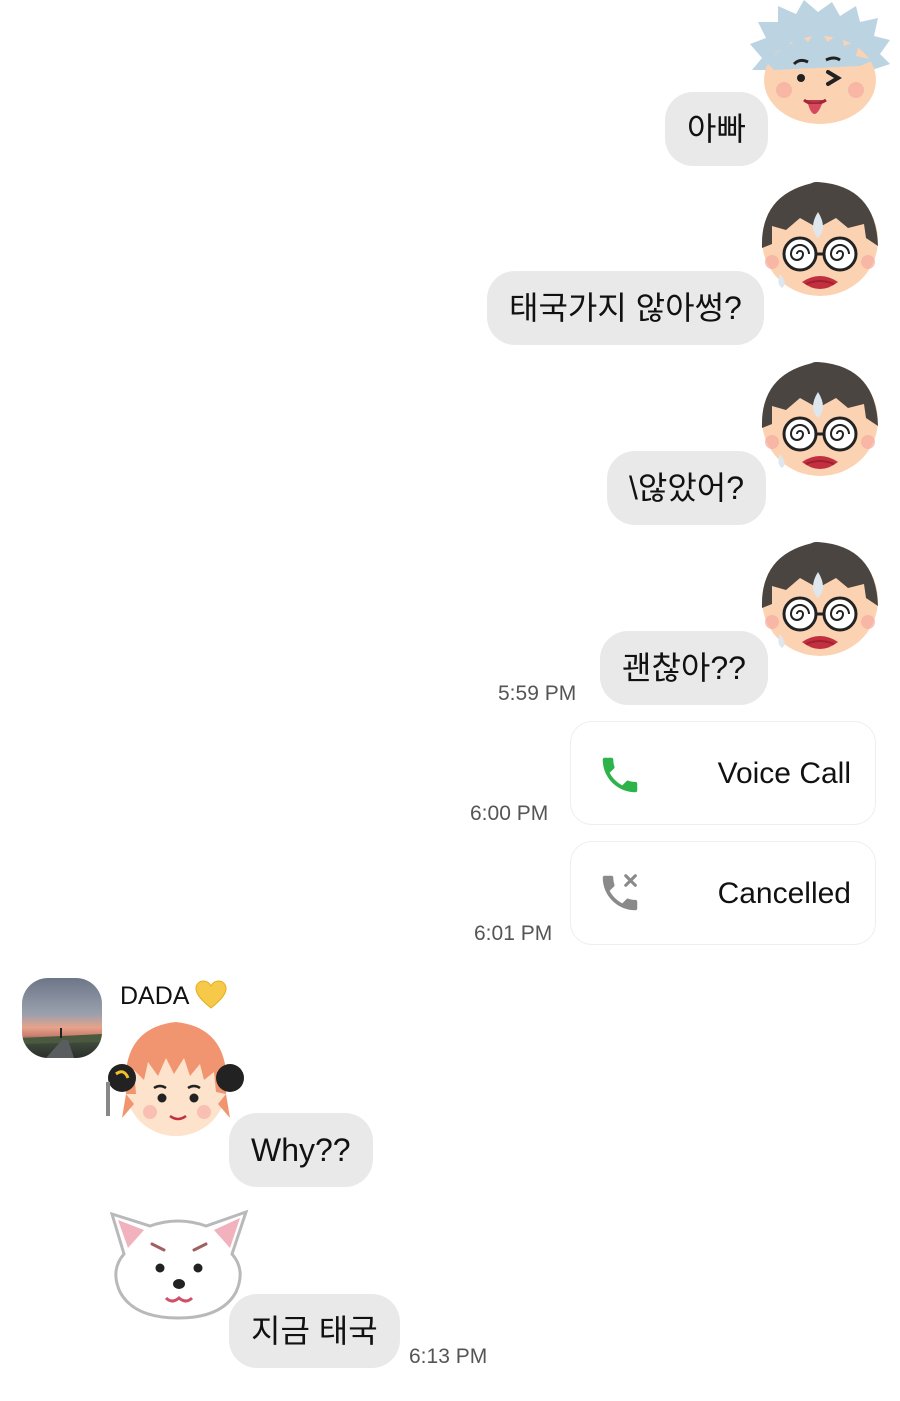  Describe the element at coordinates (513, 933) in the screenshot. I see `call-timestamp: 6:01 PM` at that location.